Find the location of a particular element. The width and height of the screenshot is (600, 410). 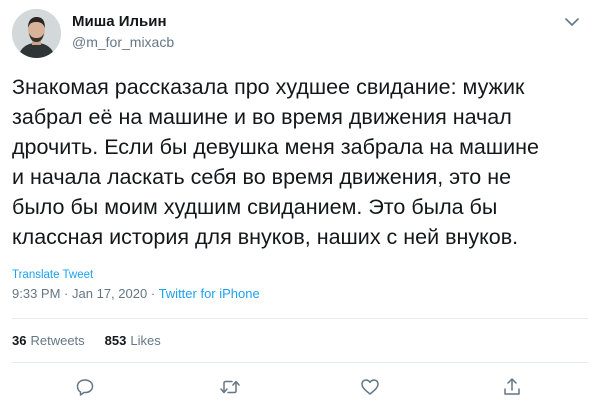

retweets-stat: 36 Retweets is located at coordinates (48, 340).